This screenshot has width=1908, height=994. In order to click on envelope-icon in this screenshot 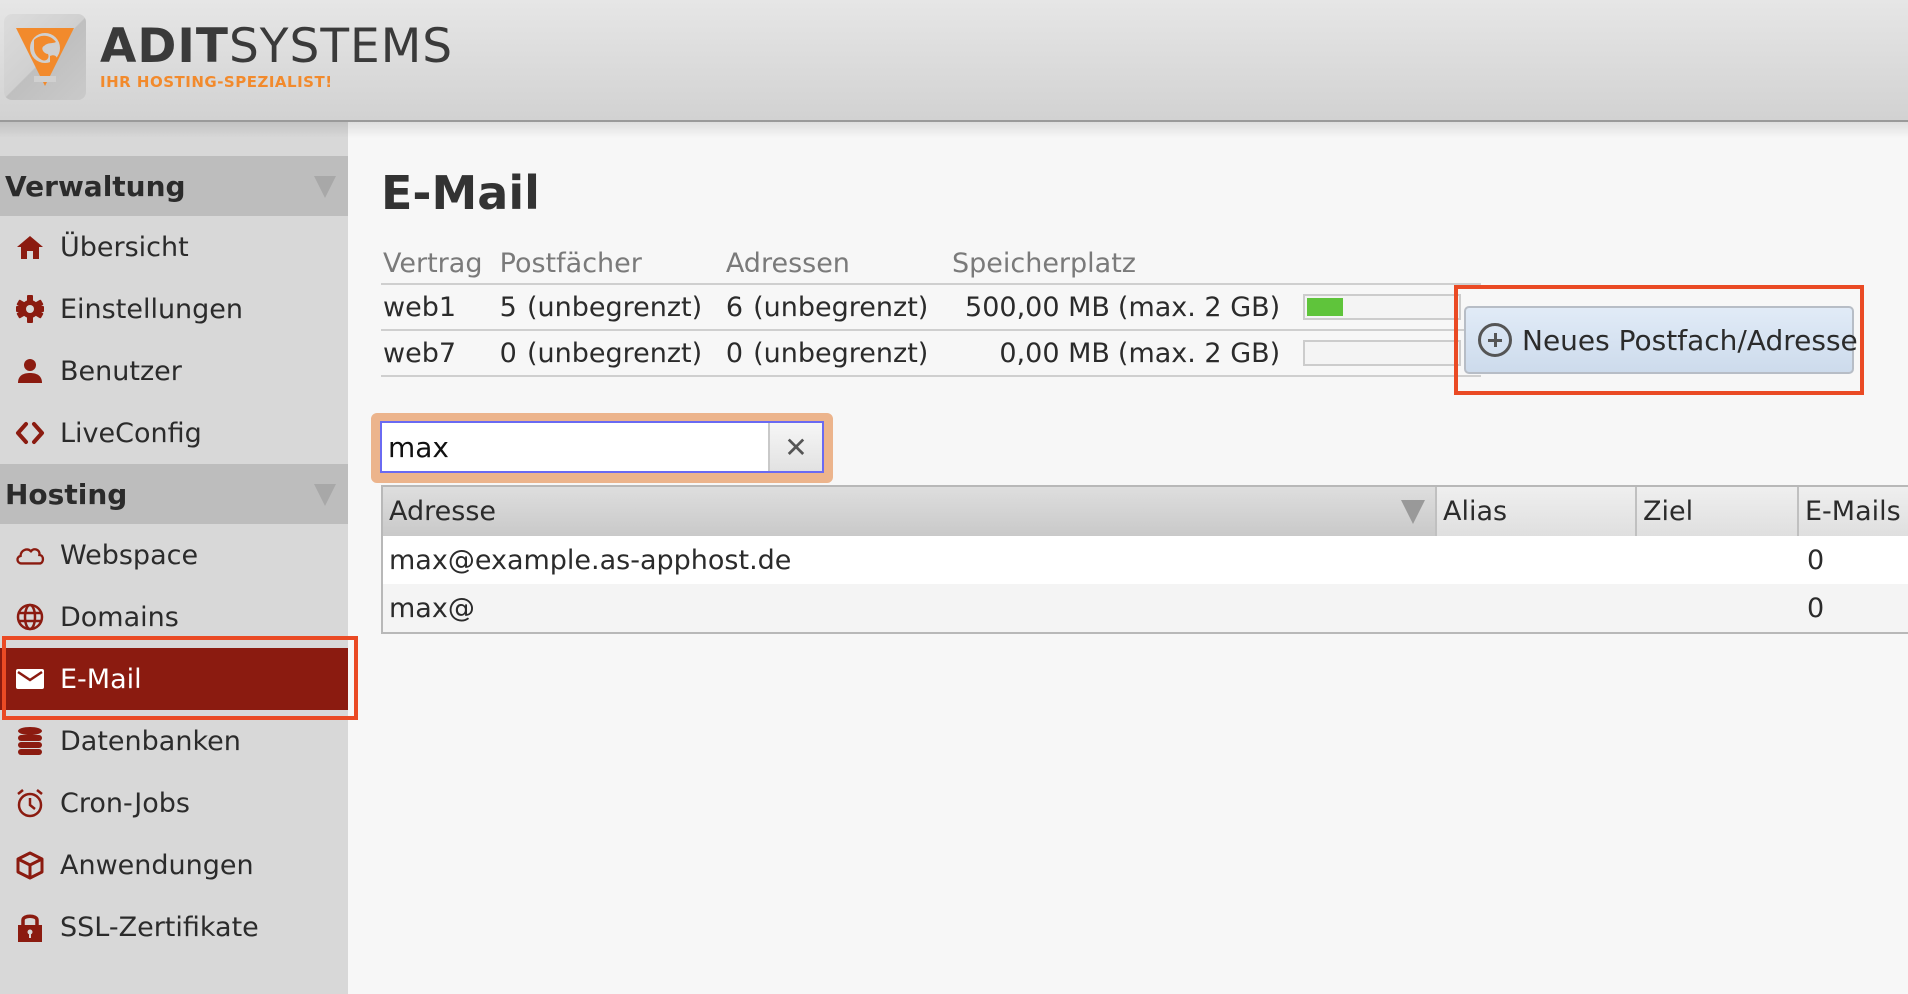, I will do `click(30, 679)`.